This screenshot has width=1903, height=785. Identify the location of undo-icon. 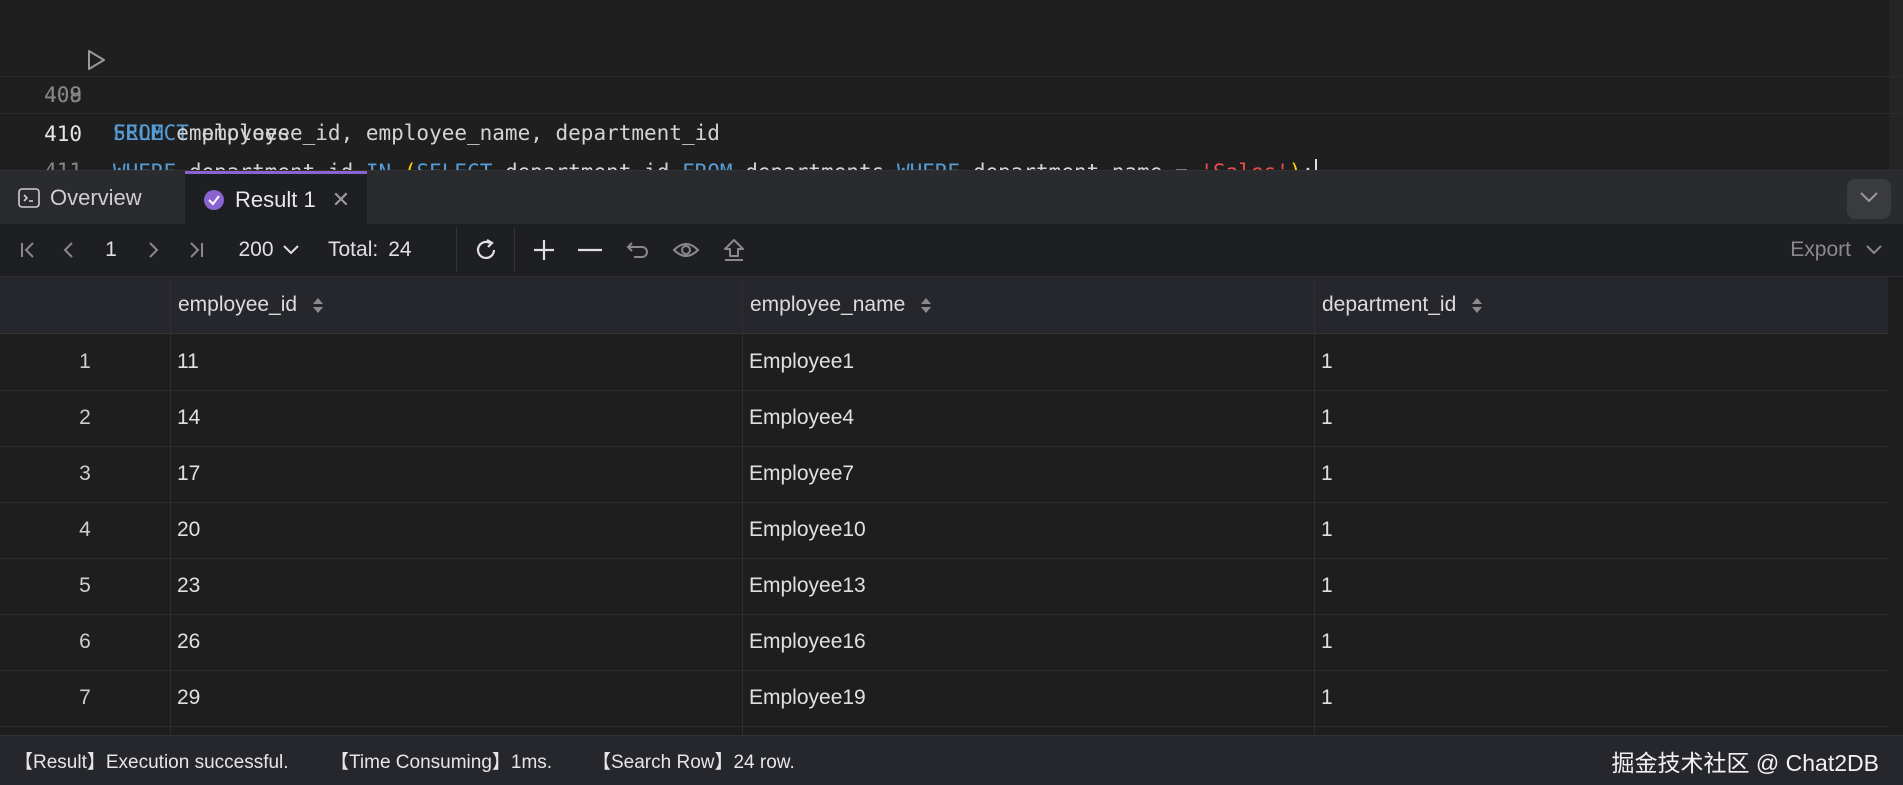
(637, 250).